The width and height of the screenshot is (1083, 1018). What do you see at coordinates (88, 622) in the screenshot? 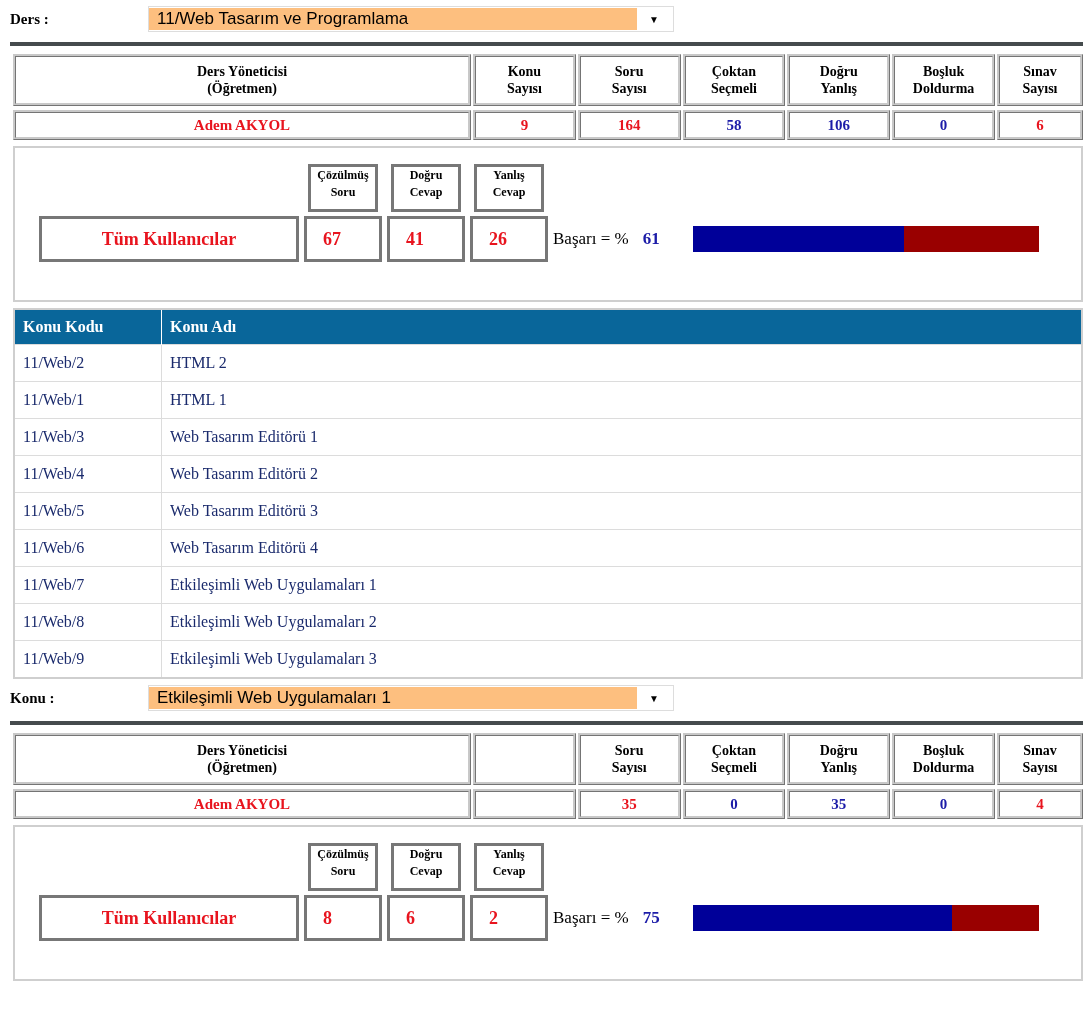
I see `table-cell: 11/Web/8` at bounding box center [88, 622].